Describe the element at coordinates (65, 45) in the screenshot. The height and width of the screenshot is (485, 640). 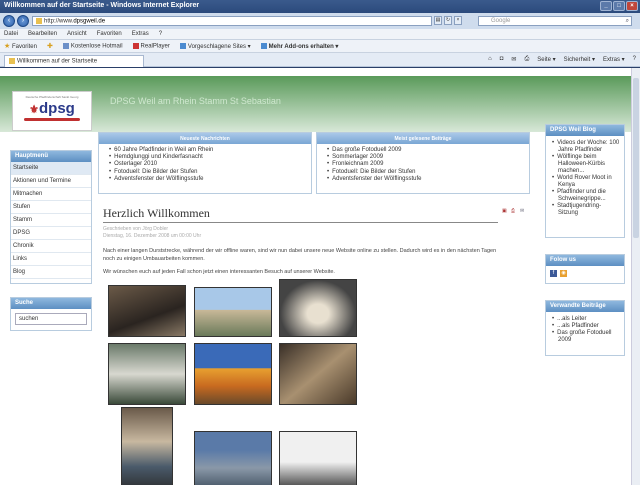
I see `hotmail-icon` at that location.